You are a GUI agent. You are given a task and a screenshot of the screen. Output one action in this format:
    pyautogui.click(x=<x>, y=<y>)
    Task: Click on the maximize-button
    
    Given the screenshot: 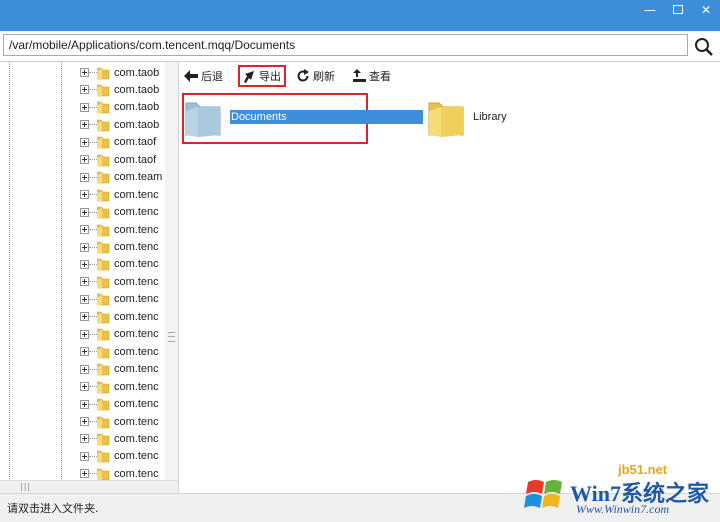 What is the action you would take?
    pyautogui.click(x=678, y=10)
    